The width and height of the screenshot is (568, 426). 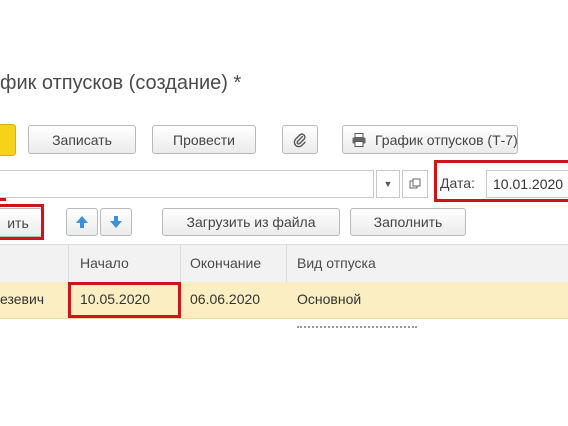 I want to click on post-button: Провести, so click(x=204, y=139).